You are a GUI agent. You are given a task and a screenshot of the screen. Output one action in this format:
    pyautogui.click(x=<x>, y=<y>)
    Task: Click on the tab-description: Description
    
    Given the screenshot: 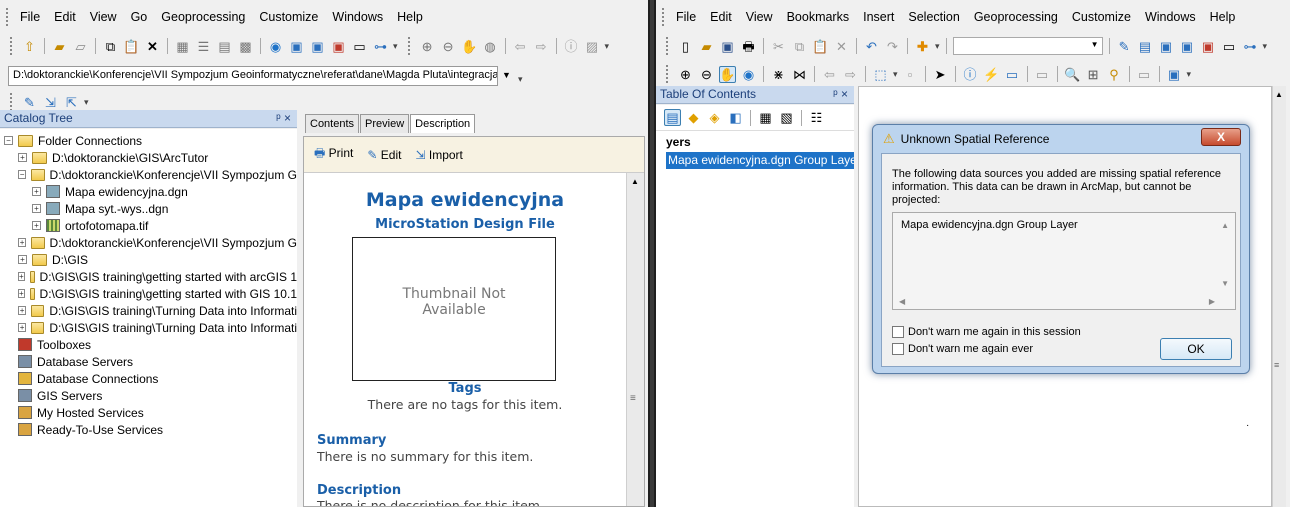 What is the action you would take?
    pyautogui.click(x=443, y=123)
    